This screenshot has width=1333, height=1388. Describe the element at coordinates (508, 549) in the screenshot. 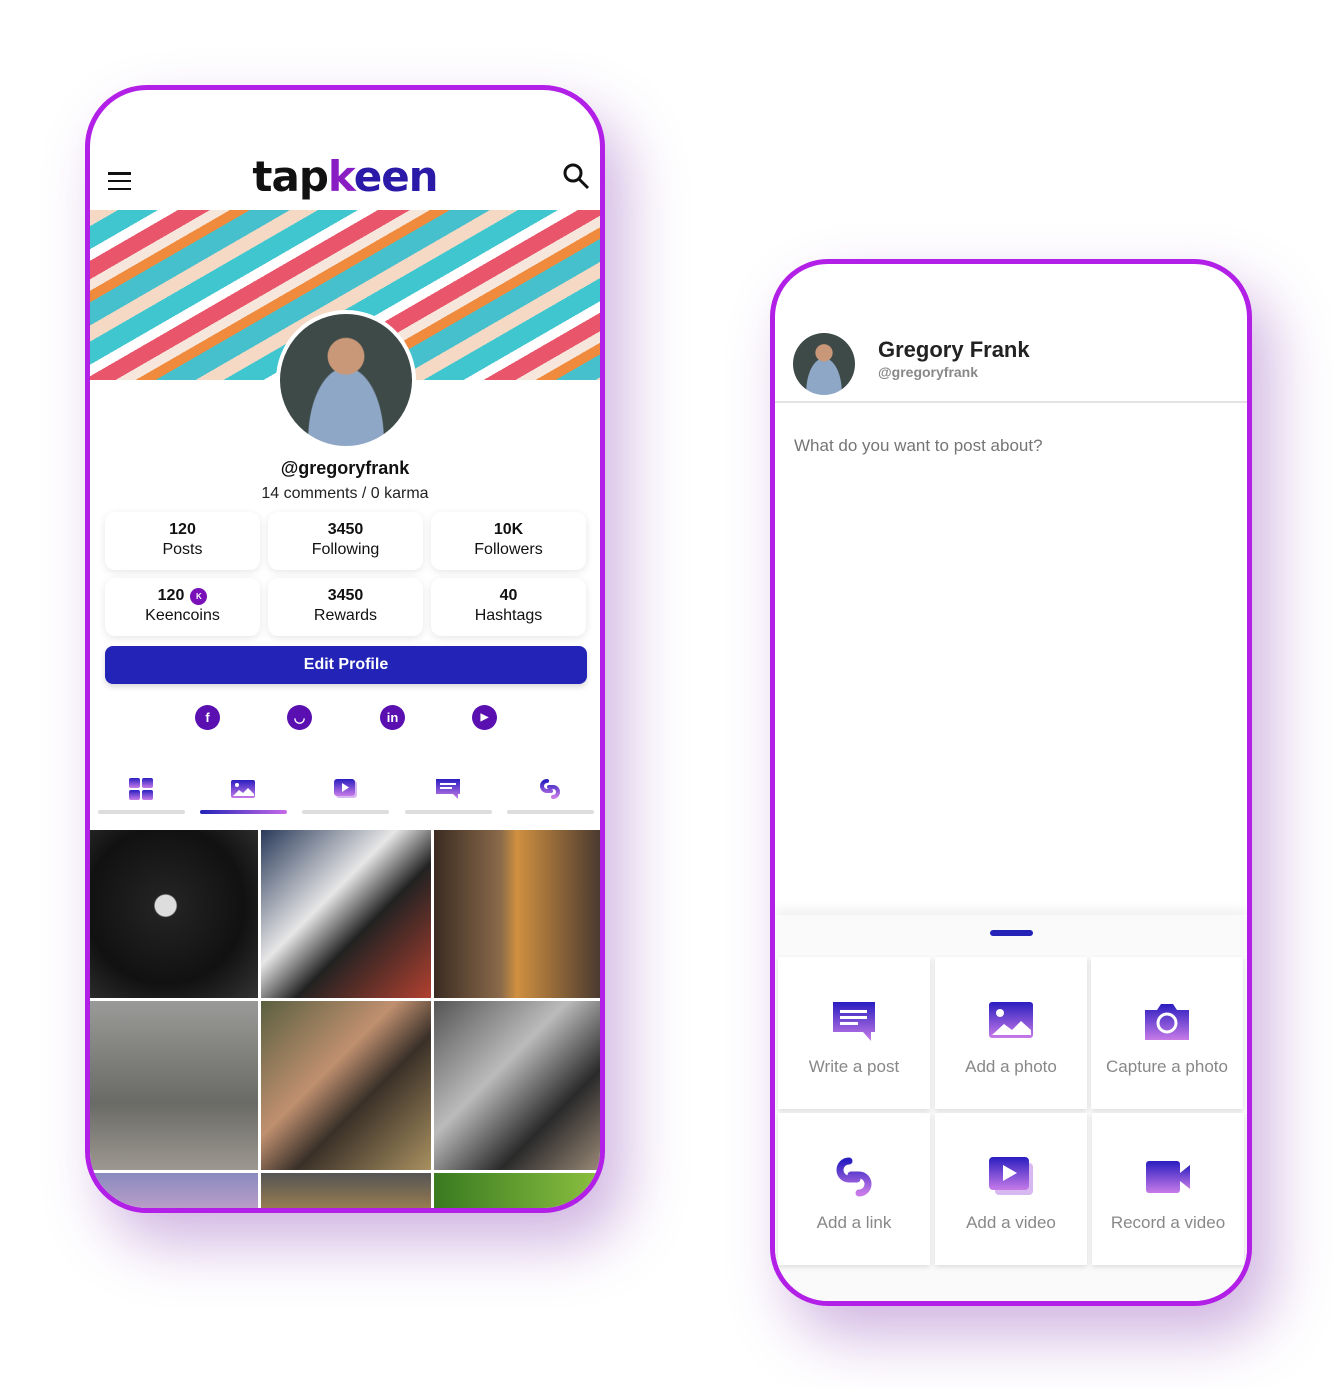

I see `stat-label: Followers` at that location.